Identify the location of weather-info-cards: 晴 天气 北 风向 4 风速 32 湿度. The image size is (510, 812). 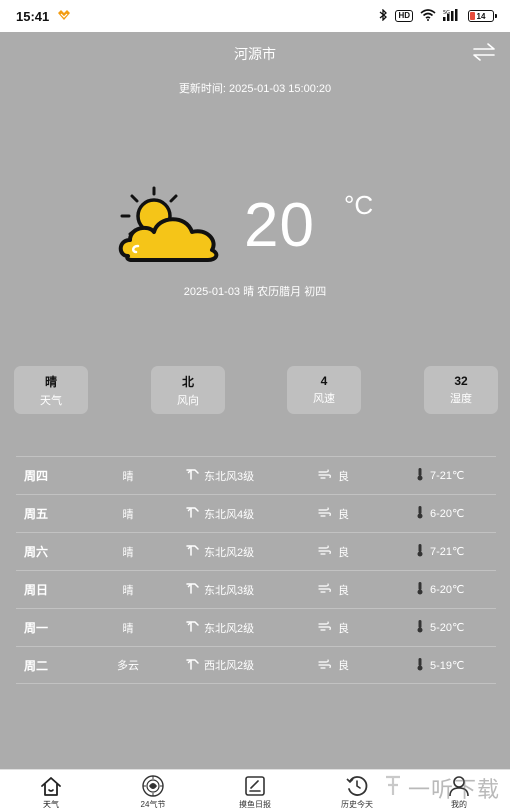
(256, 390).